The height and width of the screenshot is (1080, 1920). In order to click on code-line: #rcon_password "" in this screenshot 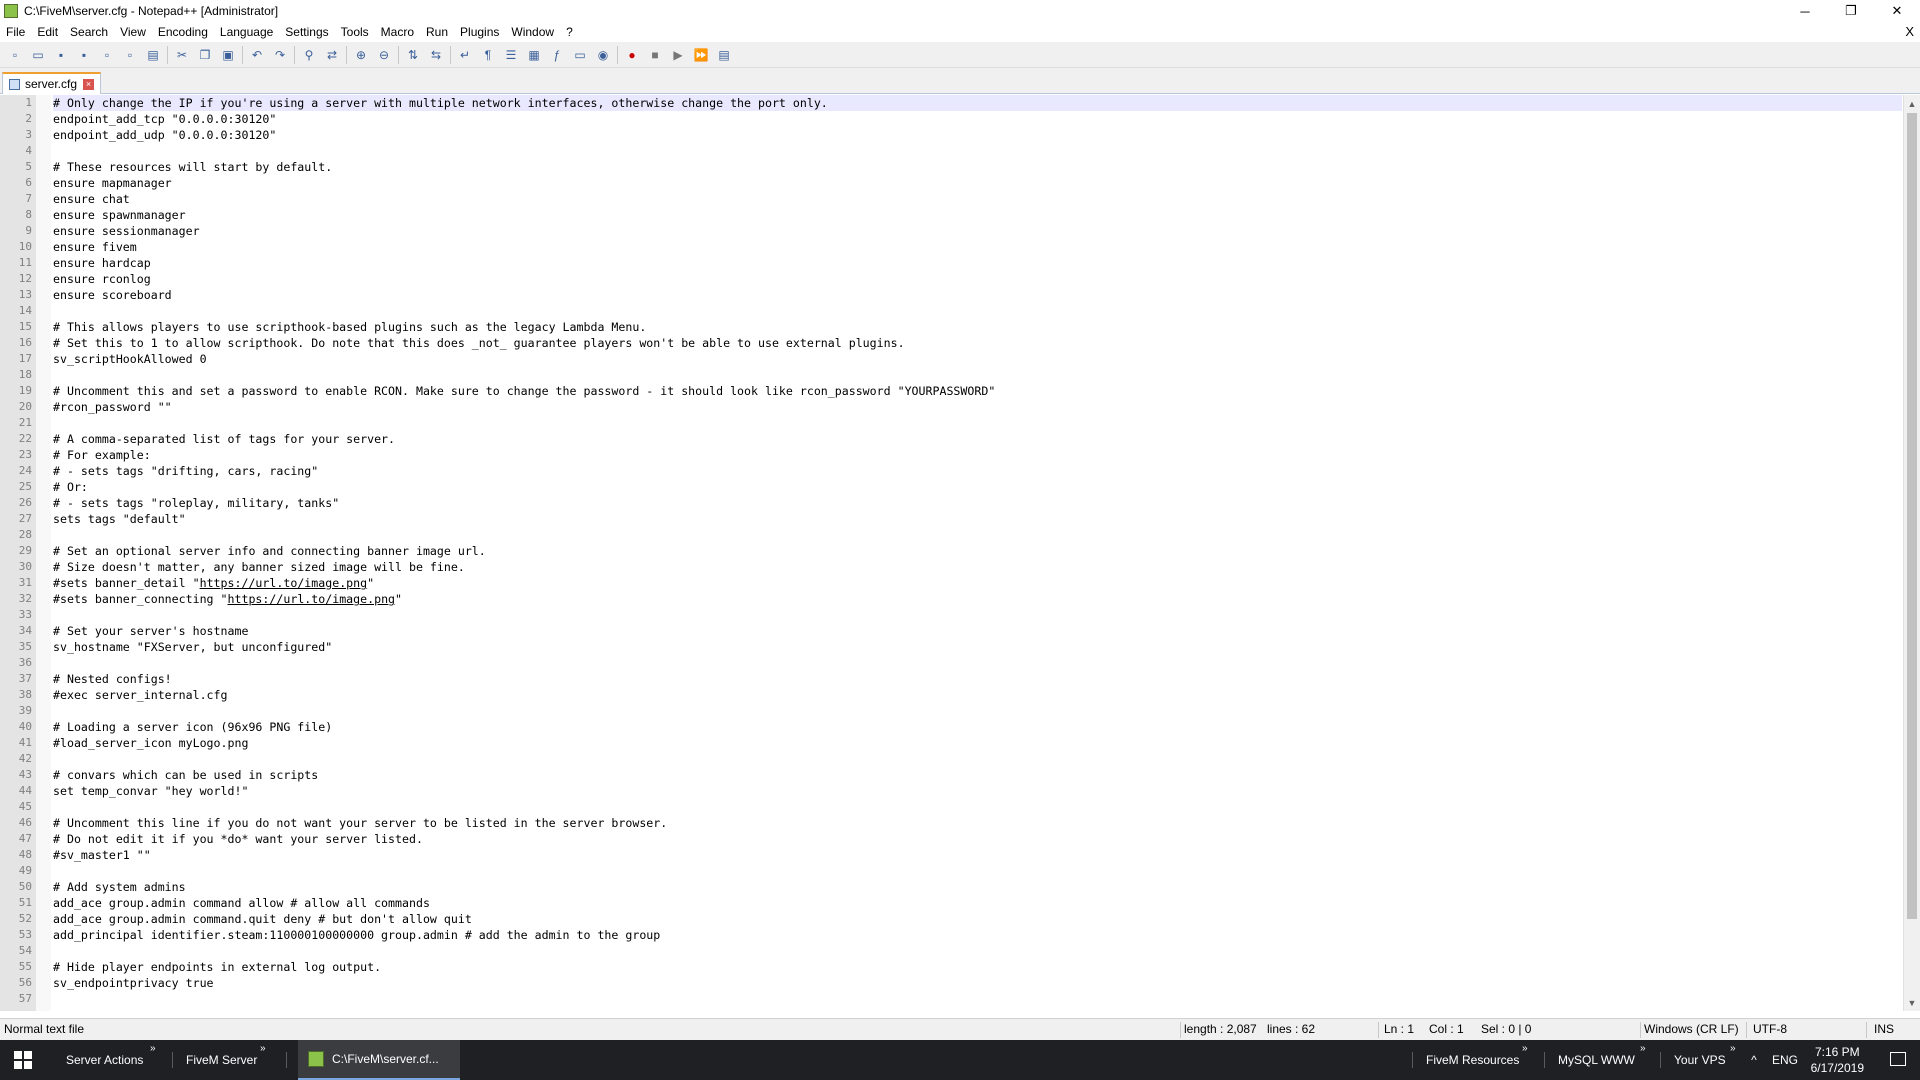, I will do `click(977, 407)`.